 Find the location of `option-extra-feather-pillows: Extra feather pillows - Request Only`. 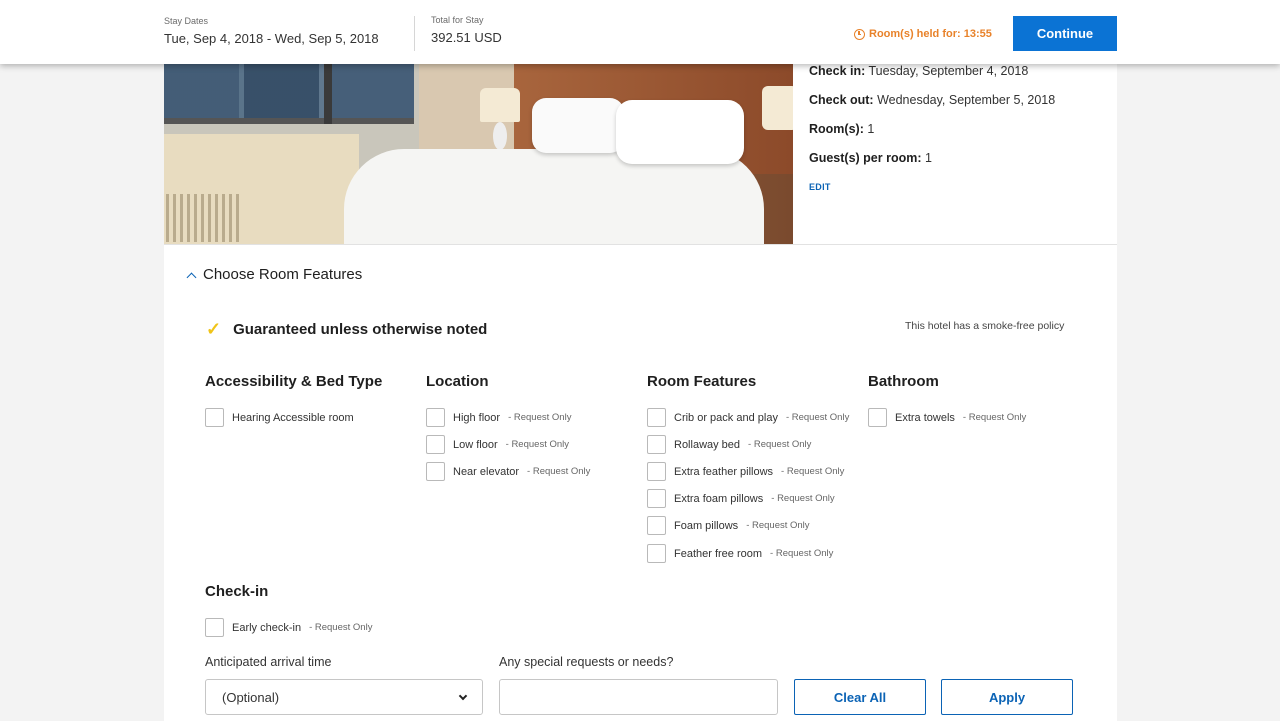

option-extra-feather-pillows: Extra feather pillows - Request Only is located at coordinates (745, 471).